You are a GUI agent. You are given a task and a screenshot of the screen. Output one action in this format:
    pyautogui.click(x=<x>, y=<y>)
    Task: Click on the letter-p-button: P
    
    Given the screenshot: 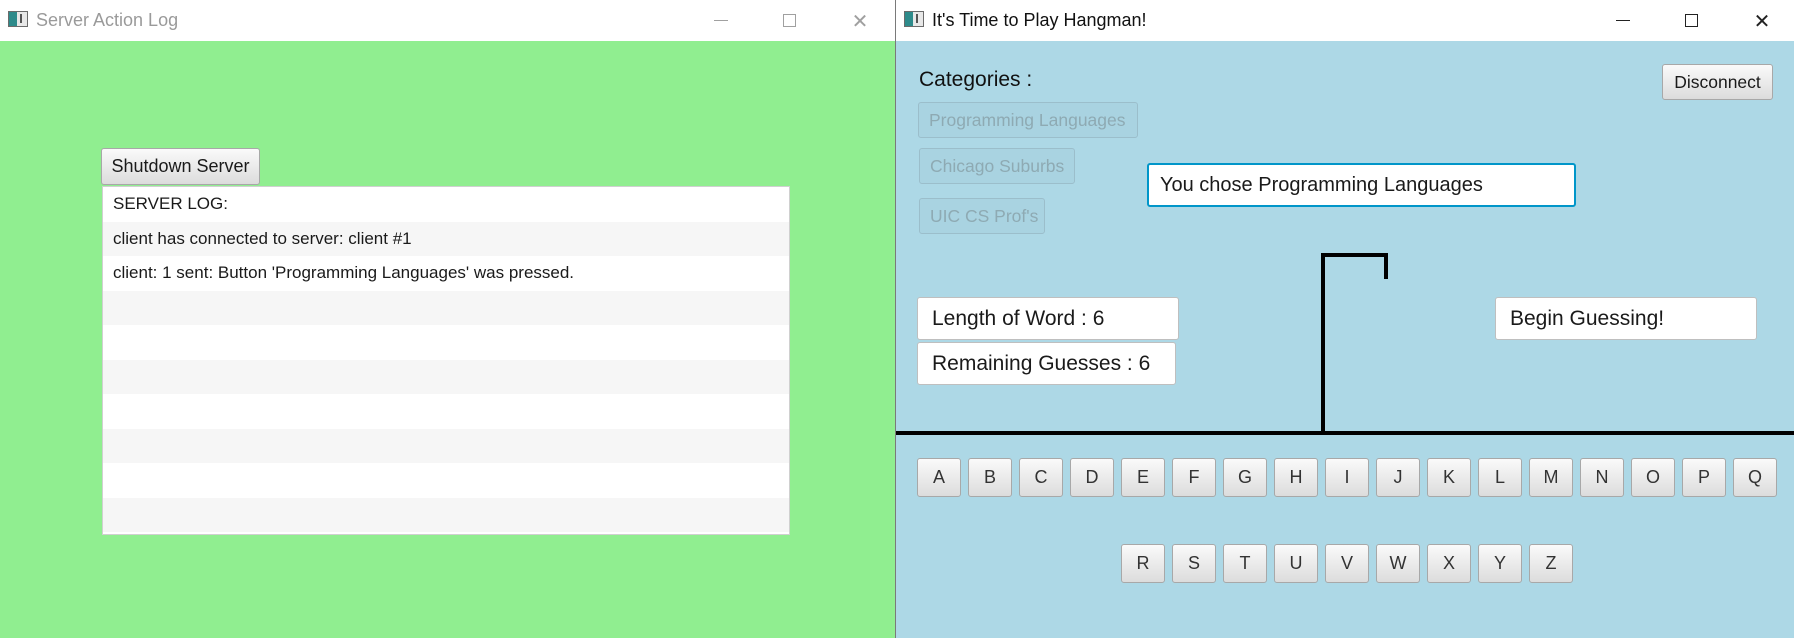 What is the action you would take?
    pyautogui.click(x=1704, y=477)
    